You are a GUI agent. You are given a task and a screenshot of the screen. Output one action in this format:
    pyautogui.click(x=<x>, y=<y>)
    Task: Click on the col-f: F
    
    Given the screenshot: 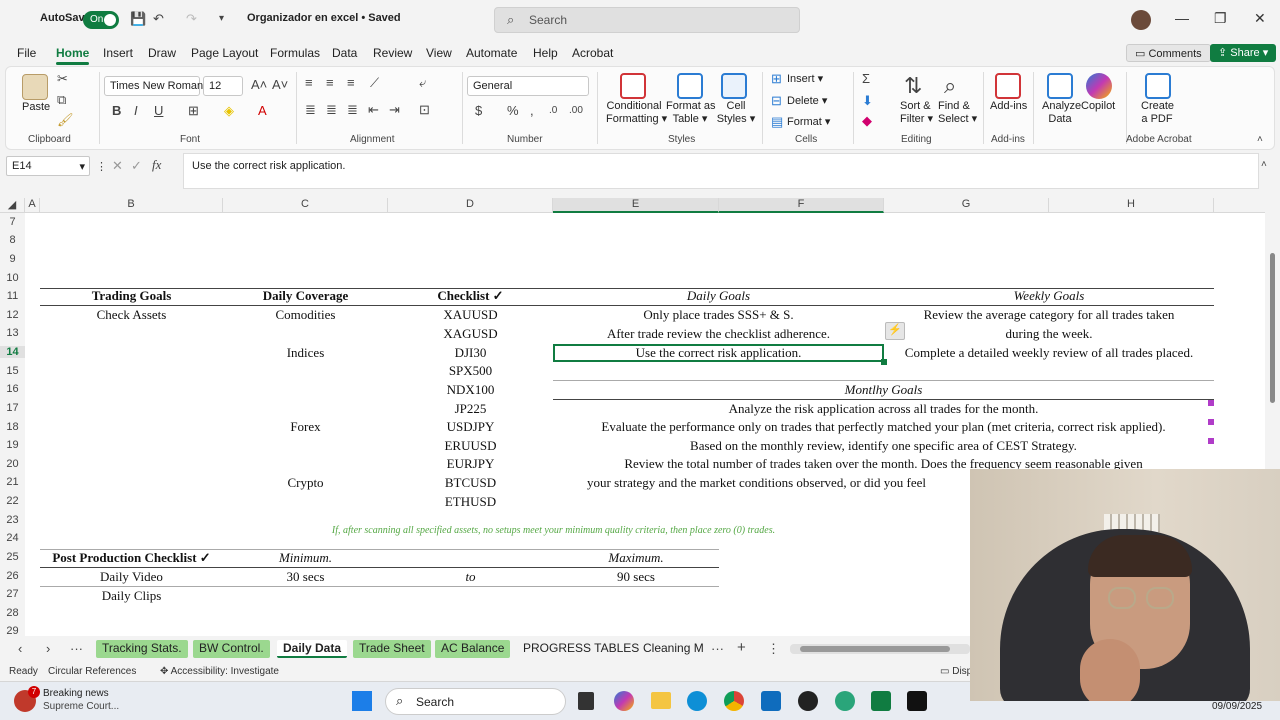 What is the action you would take?
    pyautogui.click(x=801, y=205)
    